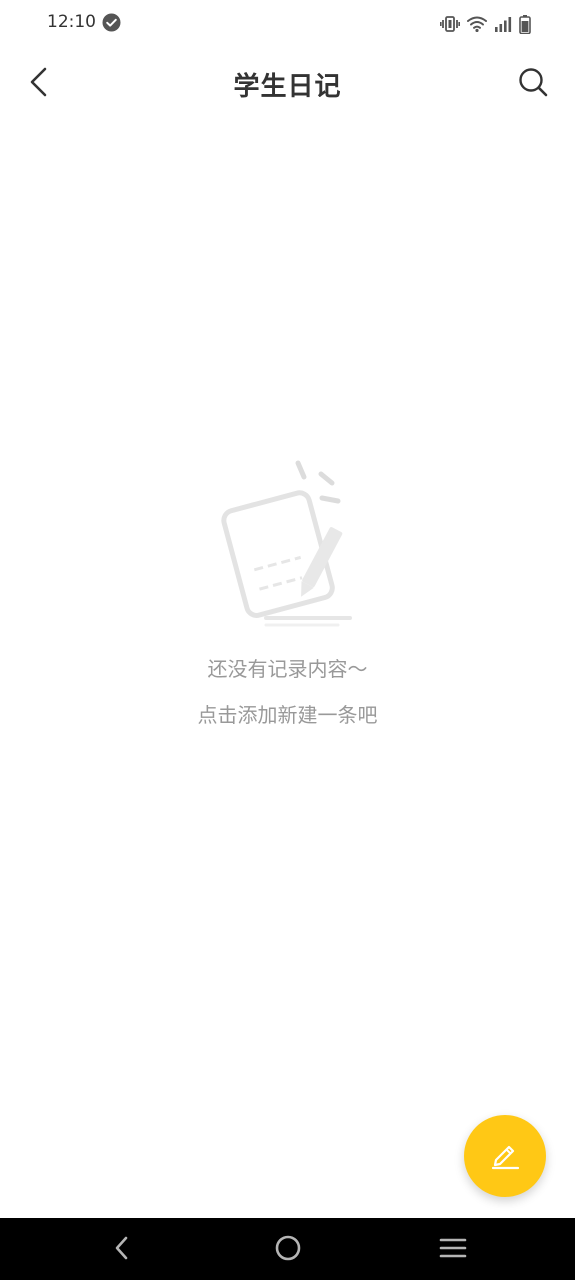 Image resolution: width=575 pixels, height=1280 pixels. Describe the element at coordinates (287, 24) in the screenshot. I see `status-bar: 12:10` at that location.